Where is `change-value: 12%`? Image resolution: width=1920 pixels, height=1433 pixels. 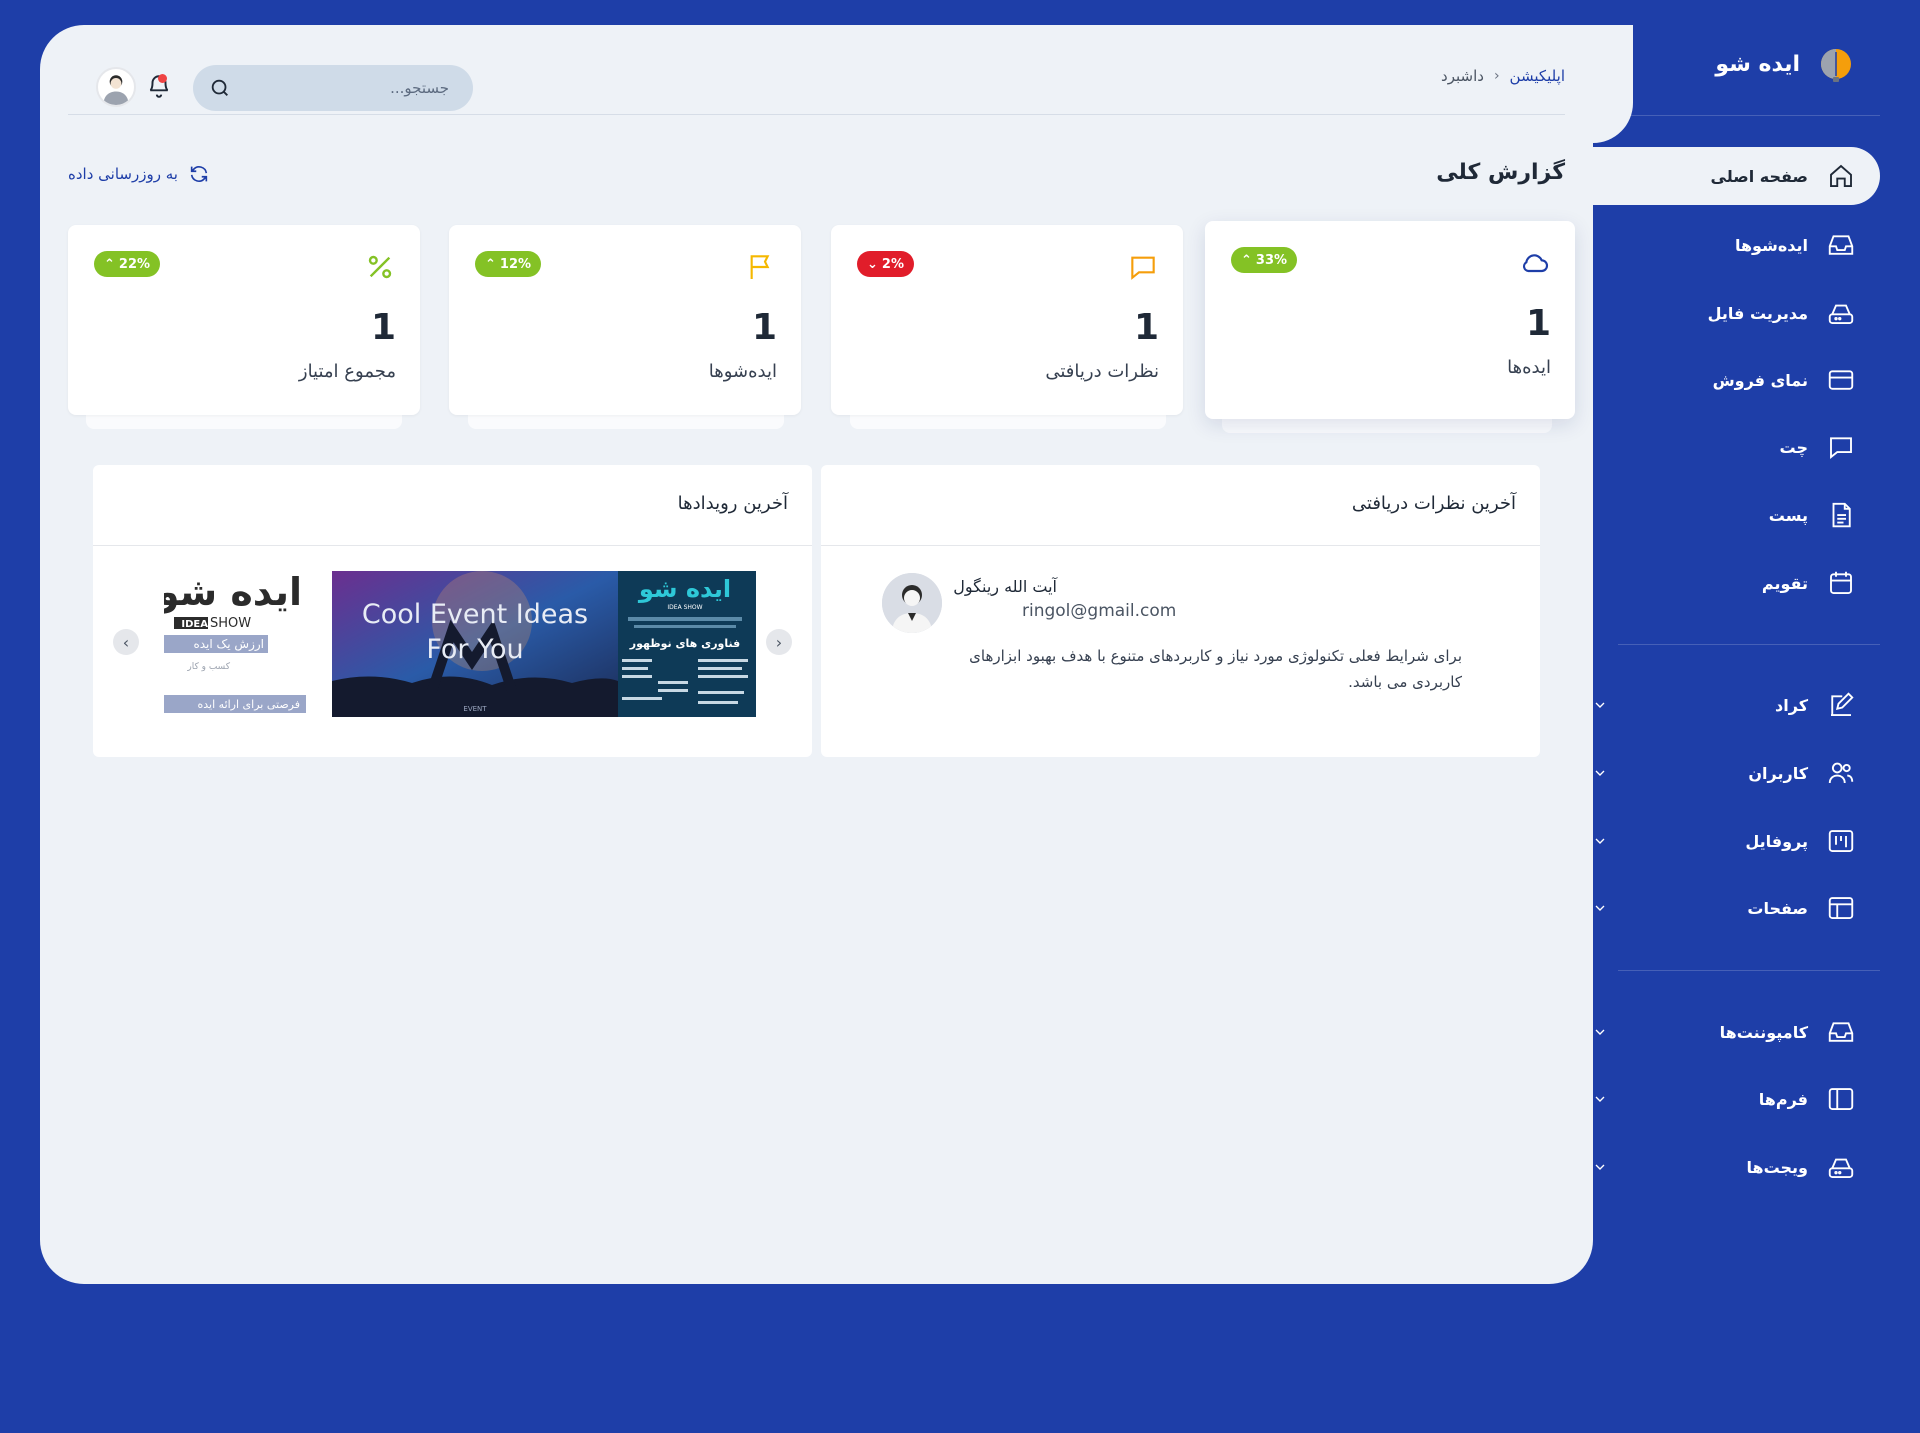 change-value: 12% is located at coordinates (515, 264).